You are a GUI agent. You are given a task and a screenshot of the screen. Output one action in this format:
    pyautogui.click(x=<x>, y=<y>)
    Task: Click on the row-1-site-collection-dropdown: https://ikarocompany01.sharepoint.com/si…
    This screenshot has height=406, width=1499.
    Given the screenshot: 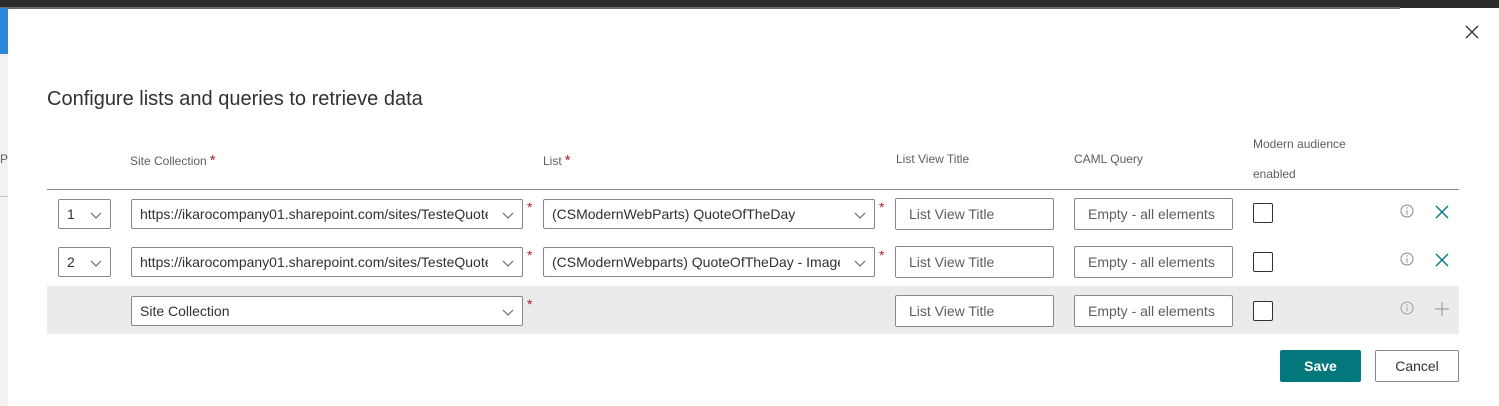 What is the action you would take?
    pyautogui.click(x=327, y=214)
    